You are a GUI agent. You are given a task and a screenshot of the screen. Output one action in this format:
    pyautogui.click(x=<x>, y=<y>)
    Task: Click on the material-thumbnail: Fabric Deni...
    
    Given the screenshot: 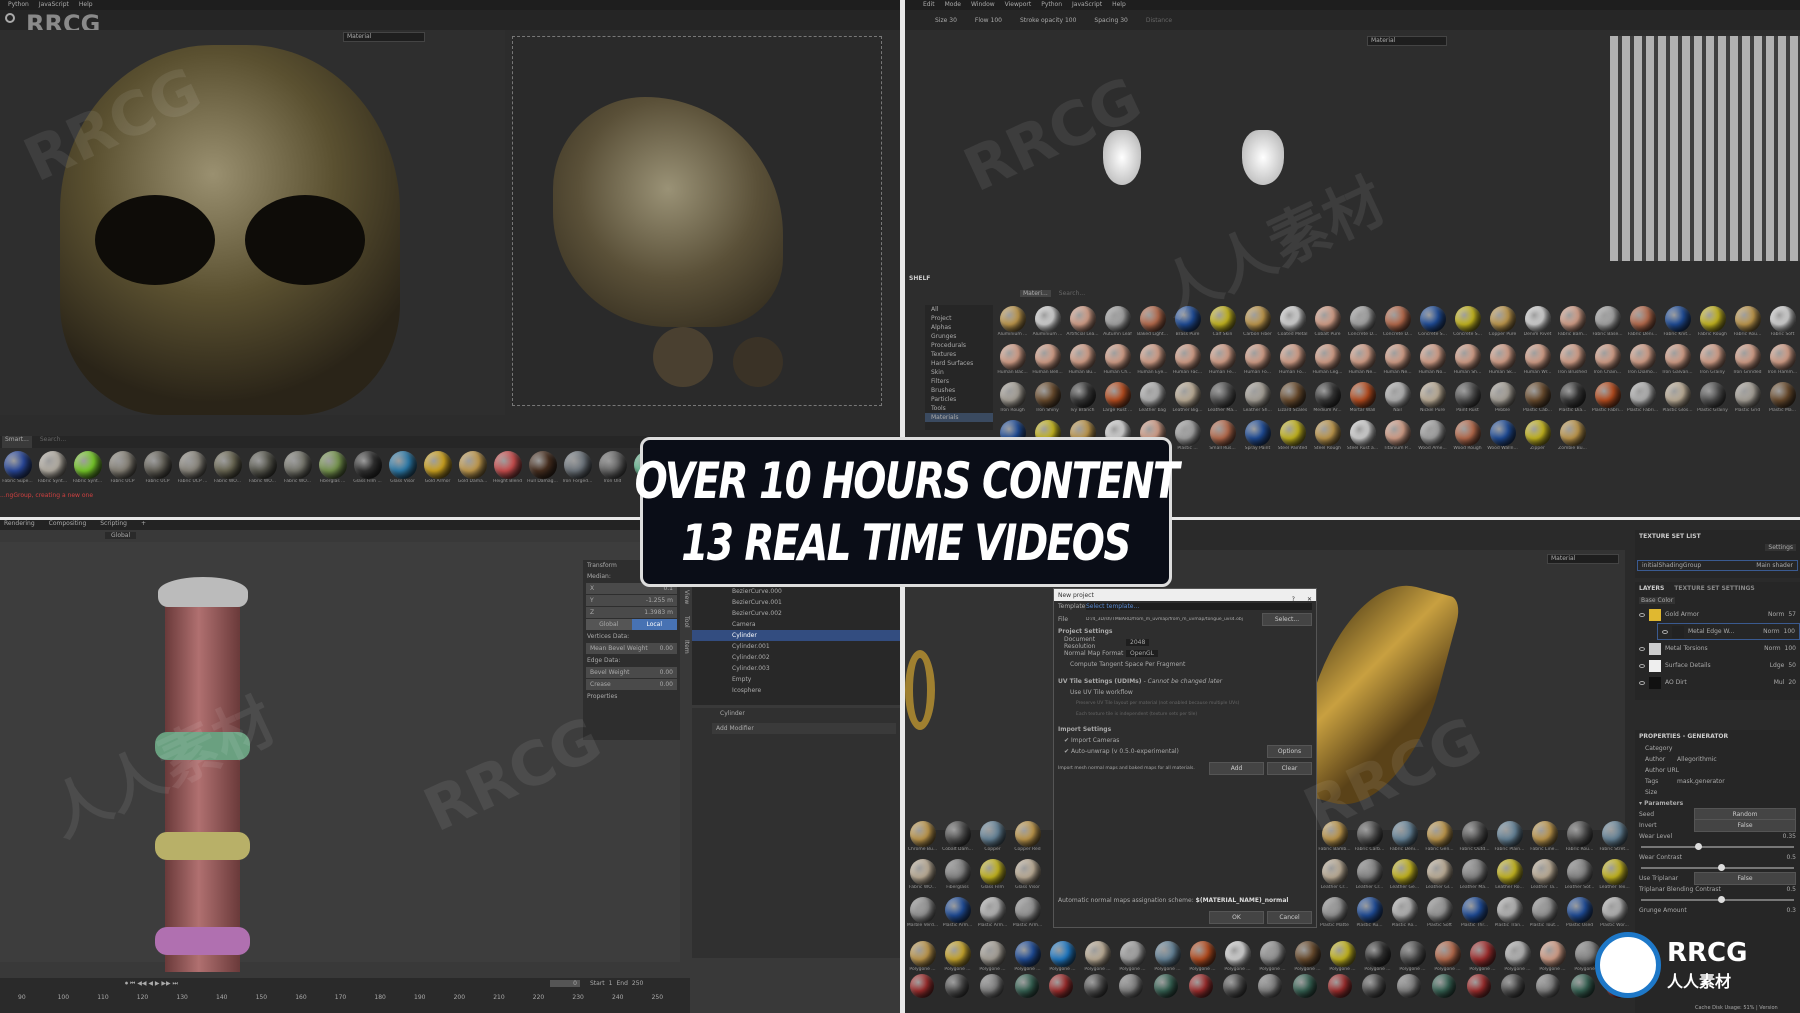 What is the action you would take?
    pyautogui.click(x=1642, y=324)
    